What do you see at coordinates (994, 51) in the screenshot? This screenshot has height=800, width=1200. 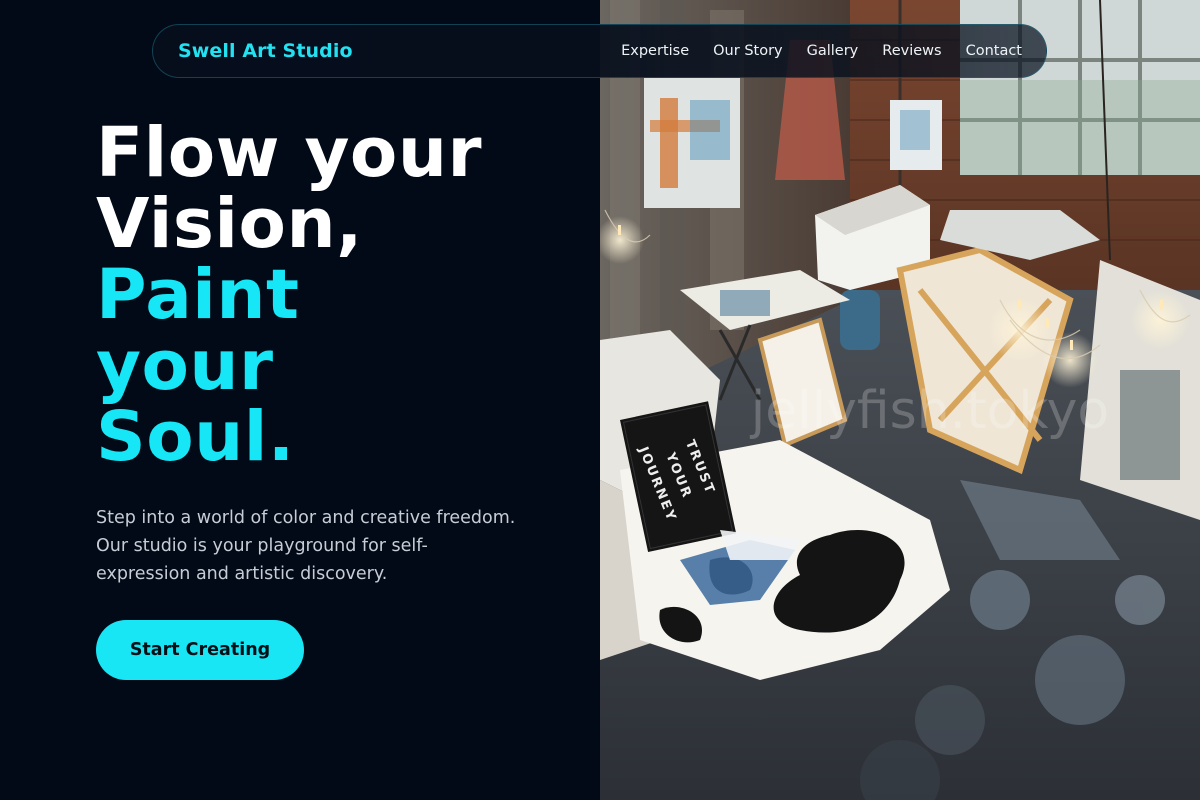 I see `nav-link-contact: Contact` at bounding box center [994, 51].